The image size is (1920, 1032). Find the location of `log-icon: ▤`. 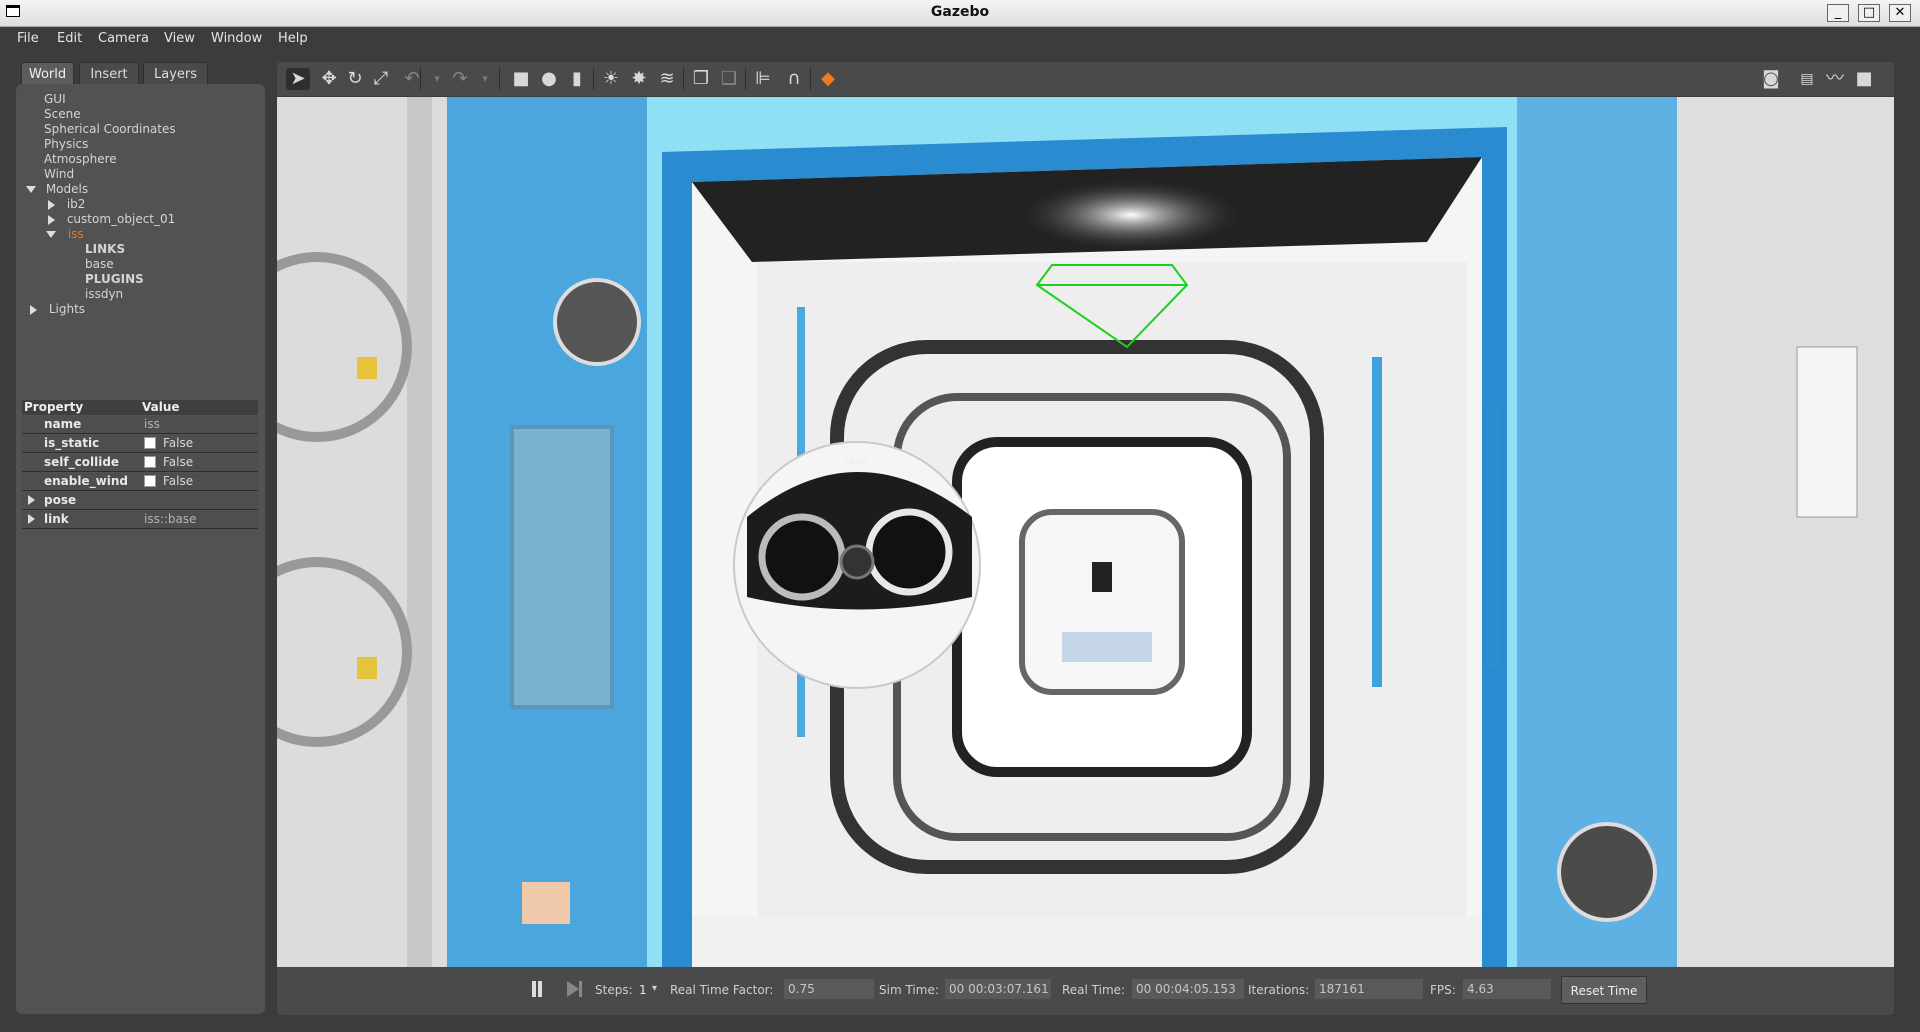

log-icon: ▤ is located at coordinates (1807, 79).